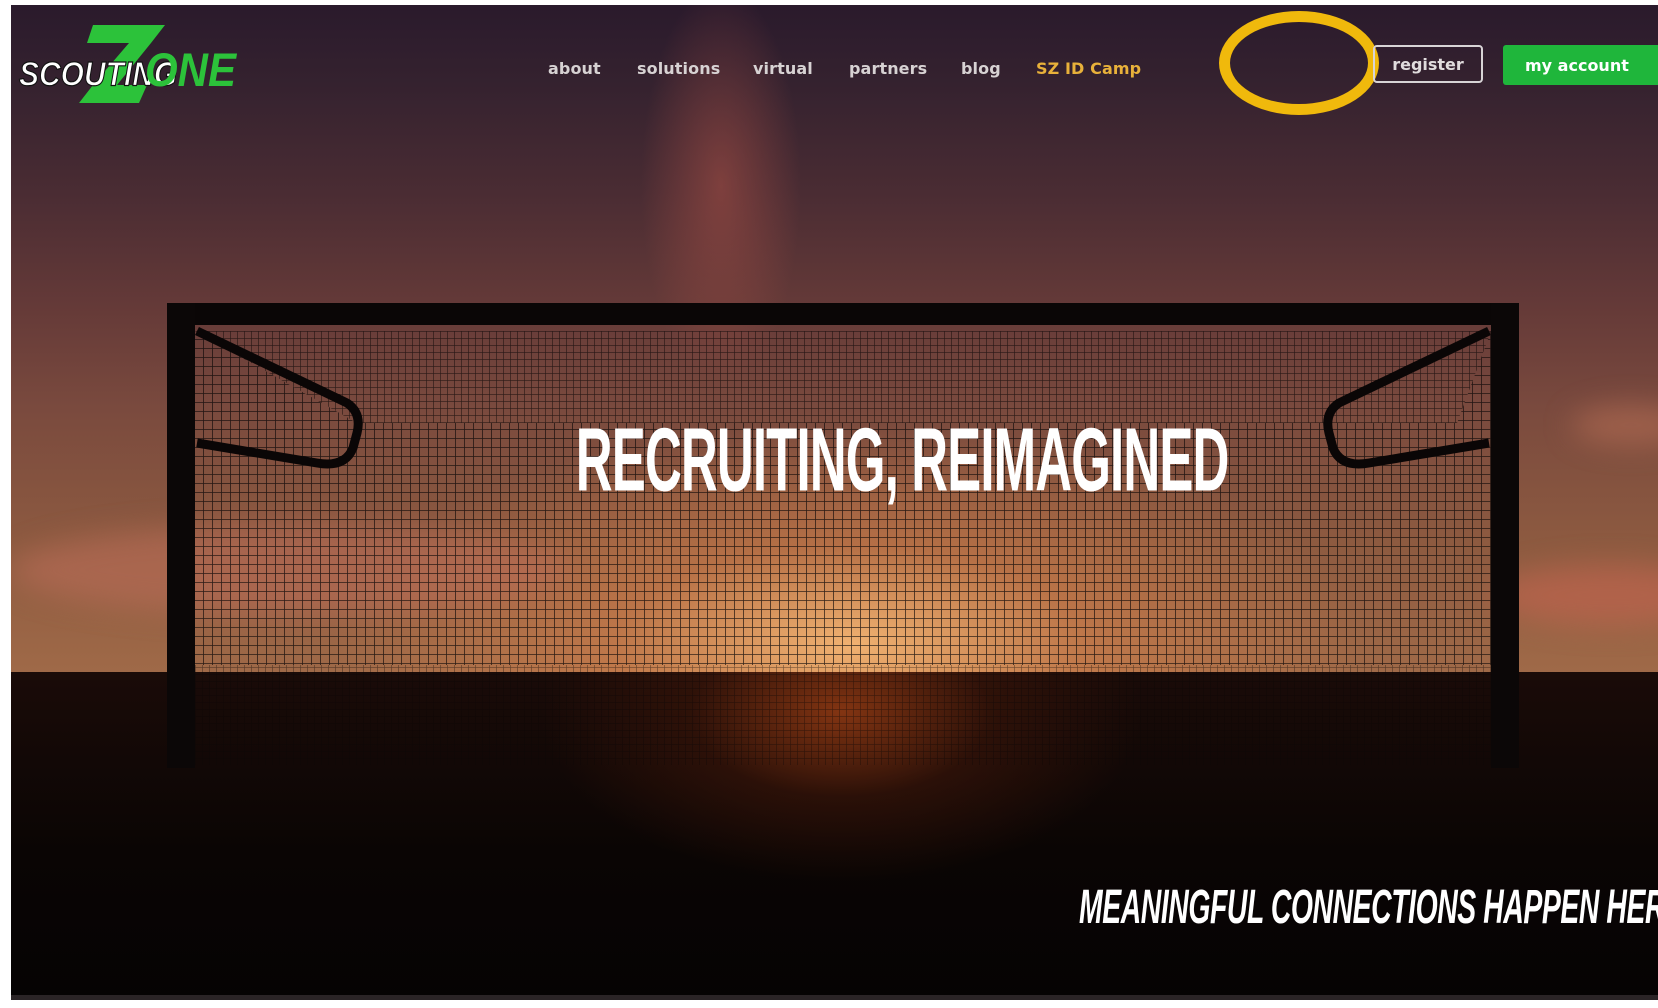 The image size is (1658, 1008). What do you see at coordinates (1368, 906) in the screenshot?
I see `hero-tagline: MEANINGFUL CONNECTIONS HAPPEN HERE` at bounding box center [1368, 906].